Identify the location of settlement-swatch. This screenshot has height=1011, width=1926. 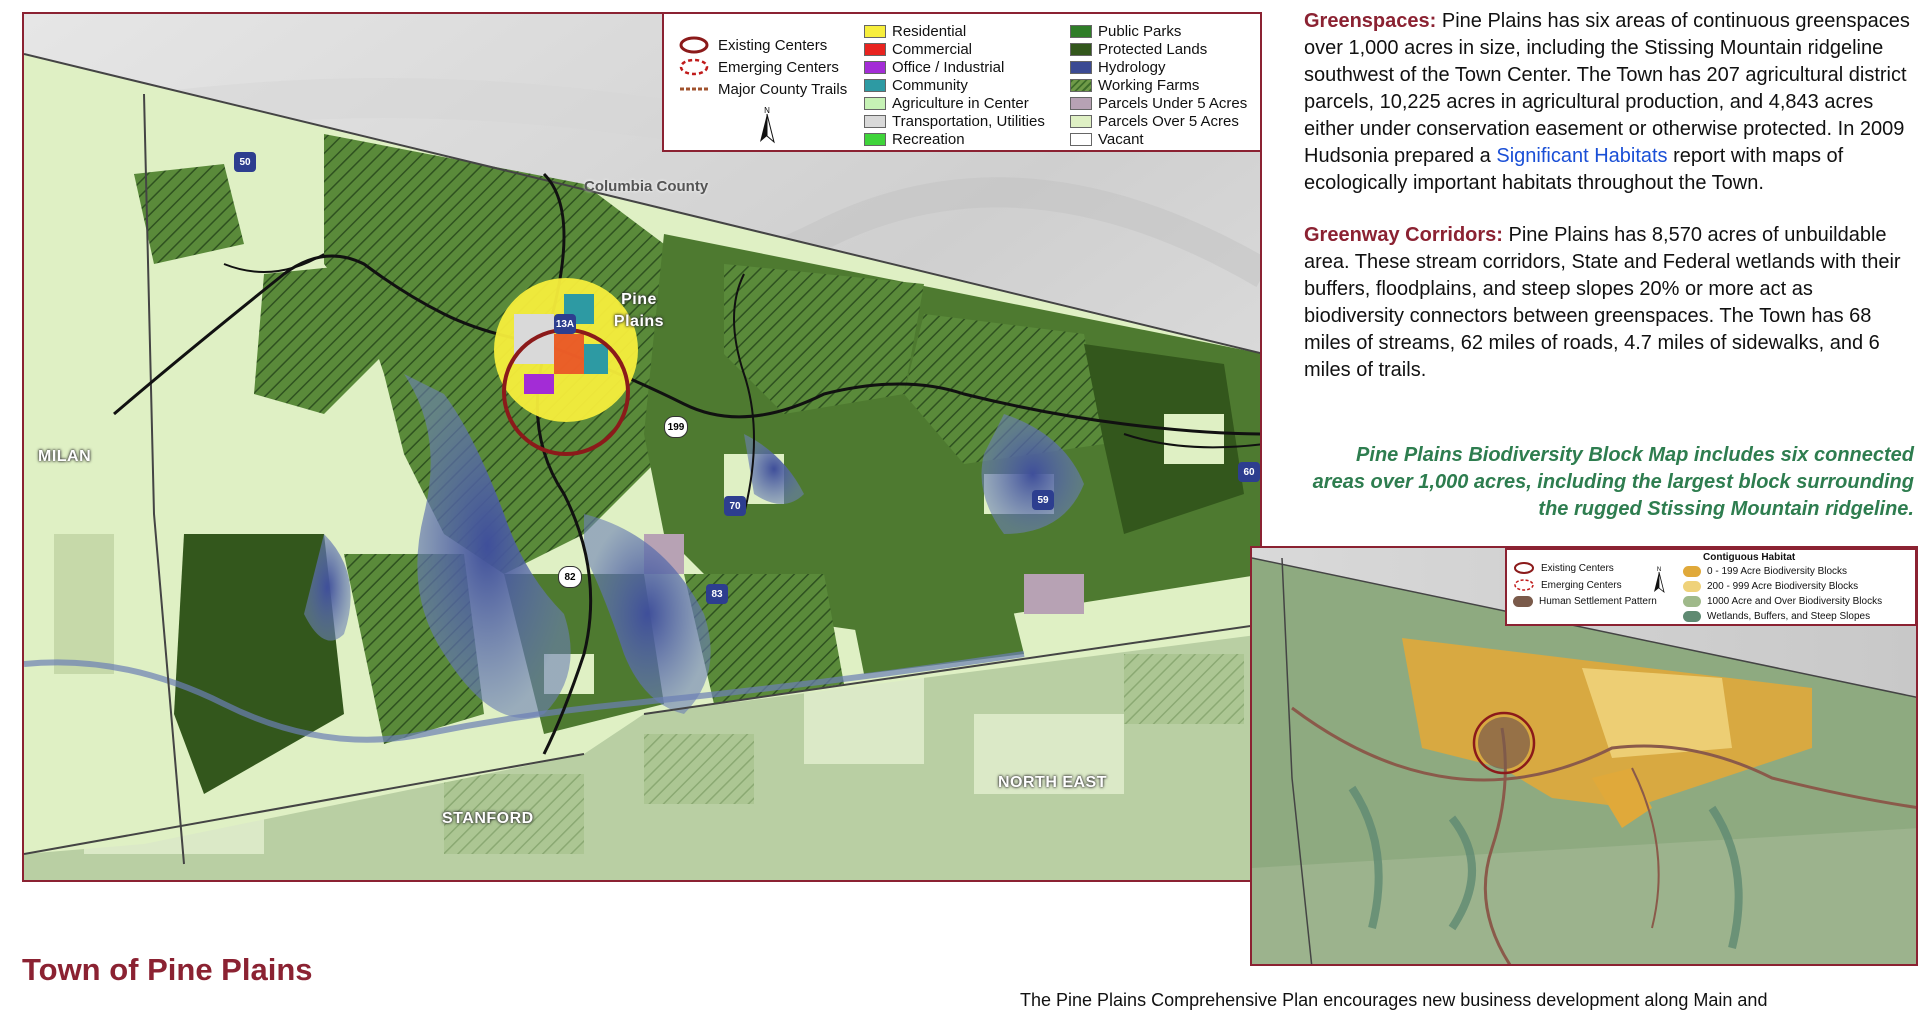
(1523, 601).